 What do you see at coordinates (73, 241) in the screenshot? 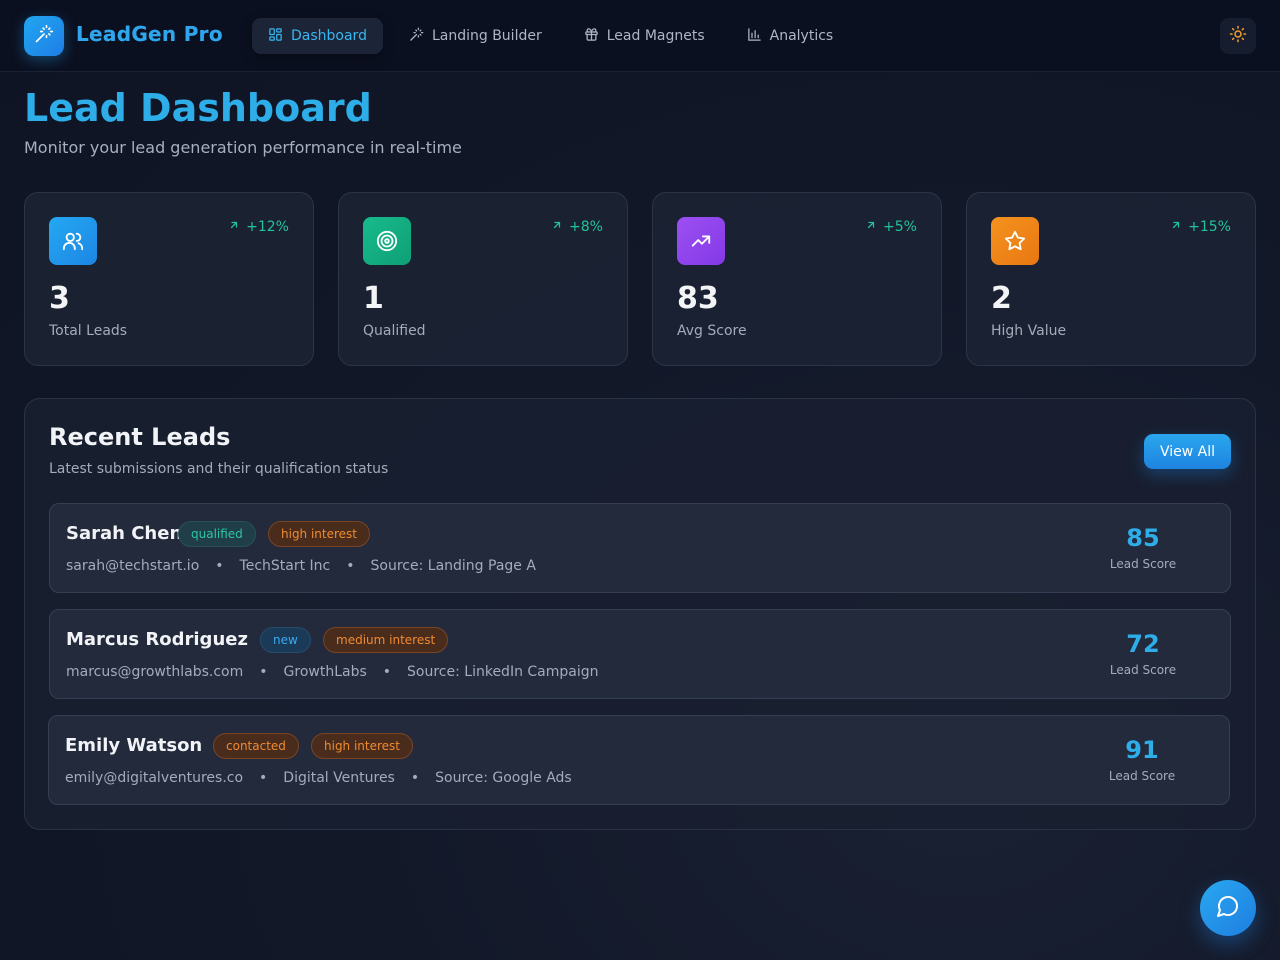
I see `users-icon` at bounding box center [73, 241].